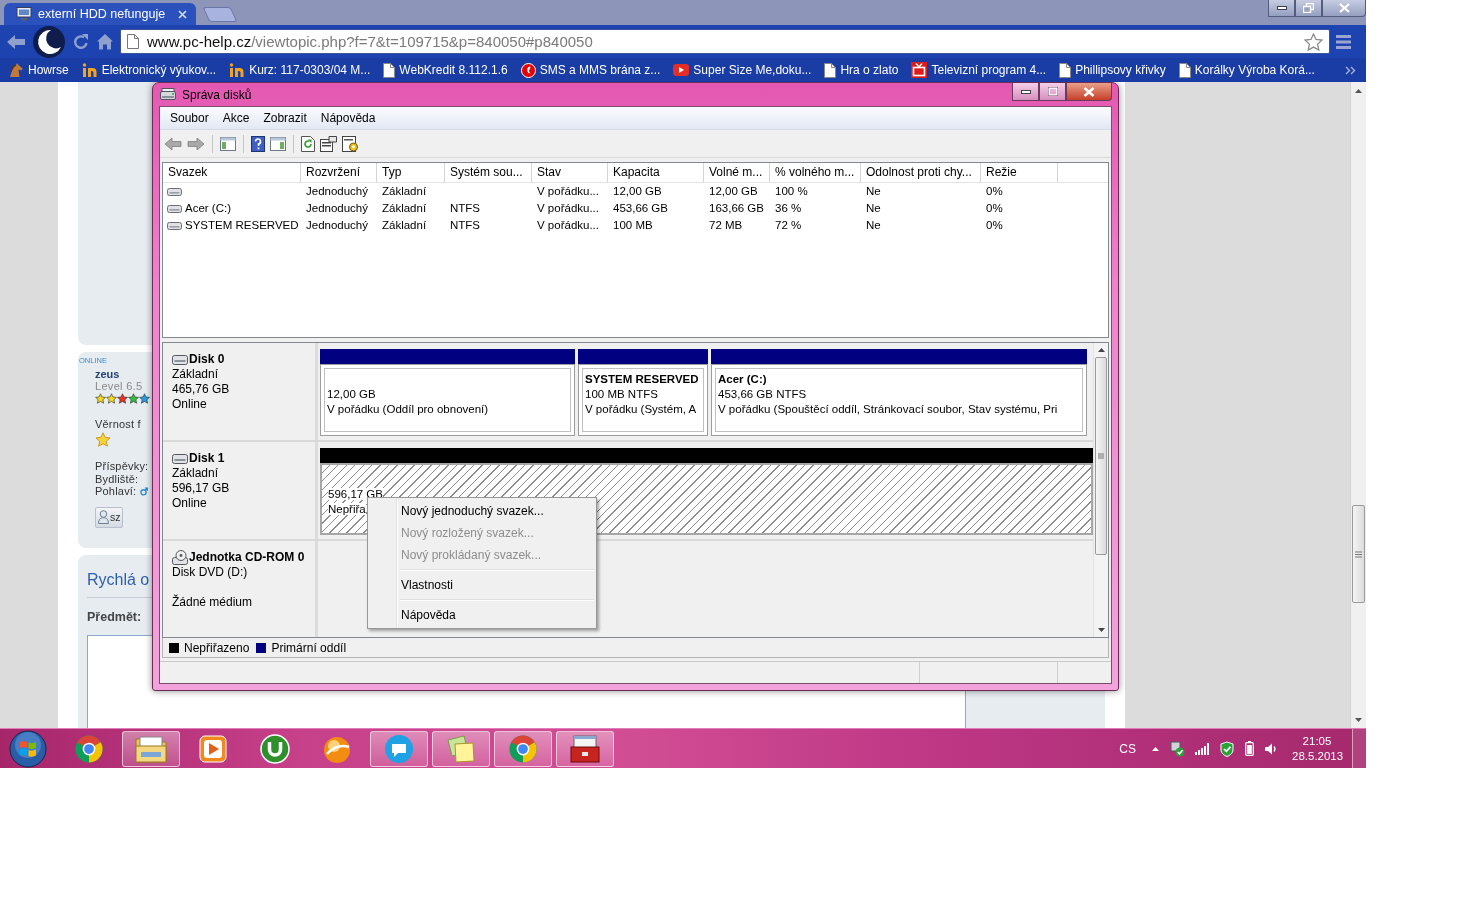 The image size is (1468, 911). What do you see at coordinates (404, 225) in the screenshot?
I see `table-cell-text: Základní` at bounding box center [404, 225].